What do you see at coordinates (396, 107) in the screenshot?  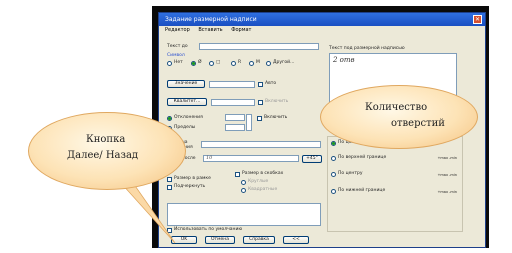 I see `holes-callout-line-1: Количество` at bounding box center [396, 107].